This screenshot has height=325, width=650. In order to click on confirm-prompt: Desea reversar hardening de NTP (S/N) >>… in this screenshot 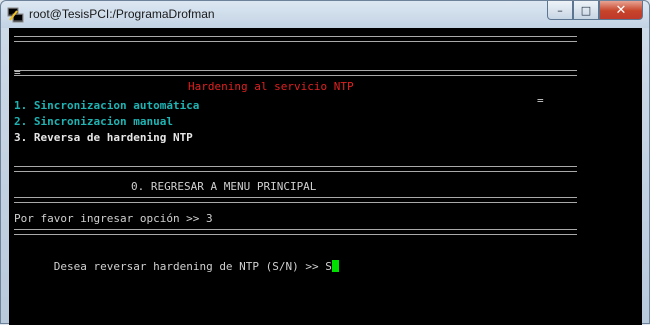, I will do `click(192, 266)`.